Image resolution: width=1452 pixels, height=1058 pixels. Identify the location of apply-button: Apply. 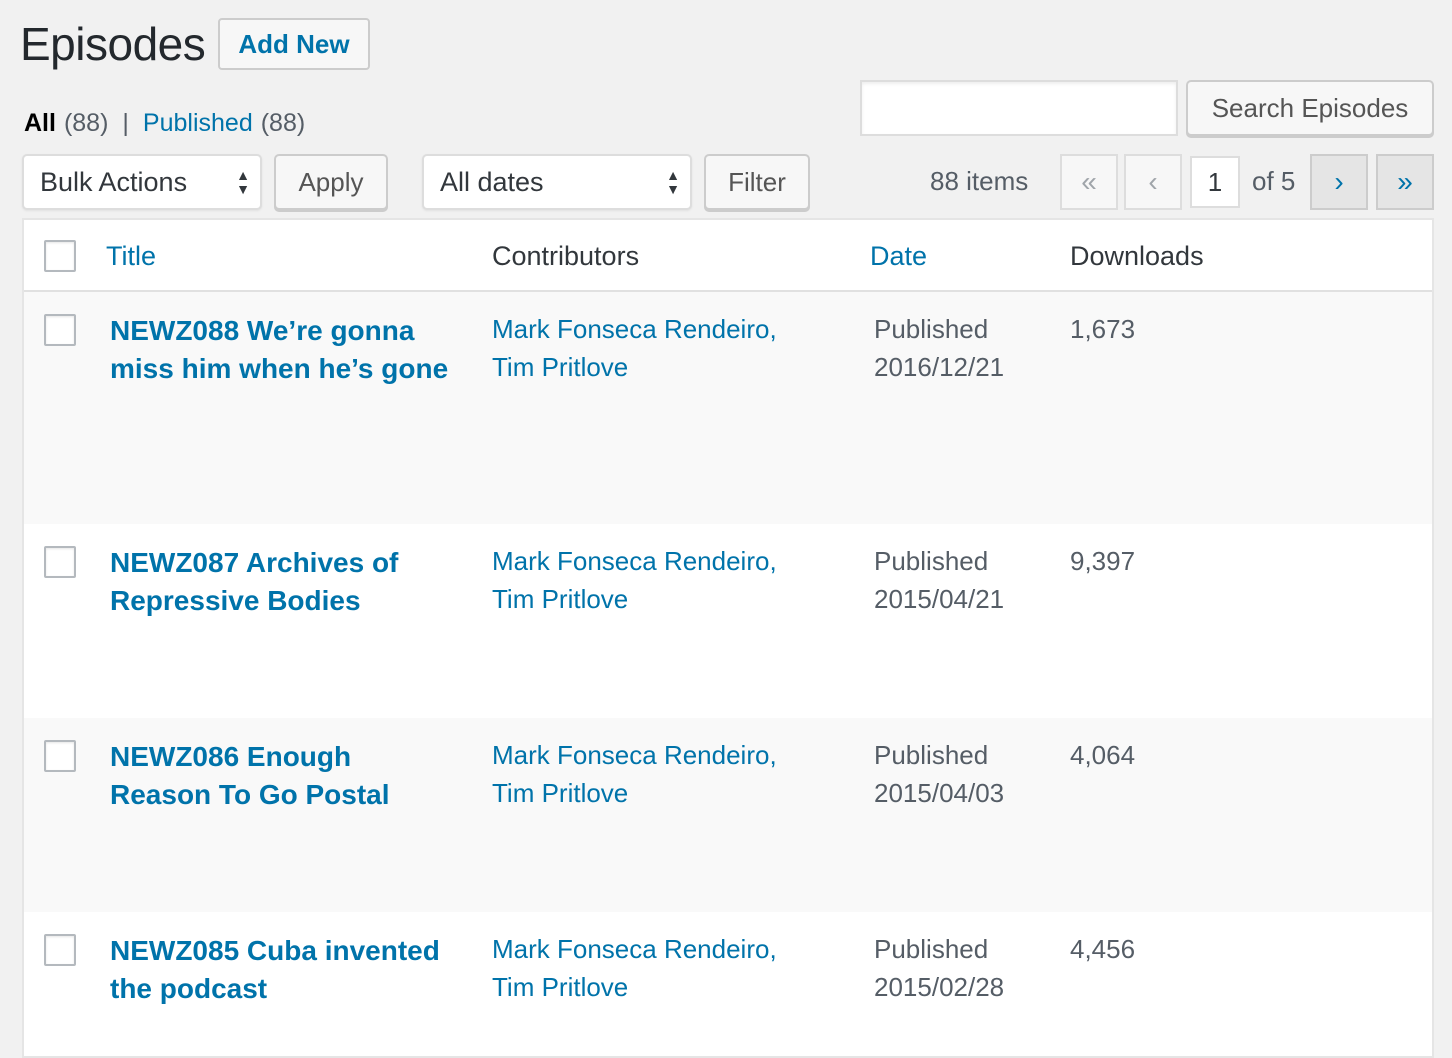
(331, 182).